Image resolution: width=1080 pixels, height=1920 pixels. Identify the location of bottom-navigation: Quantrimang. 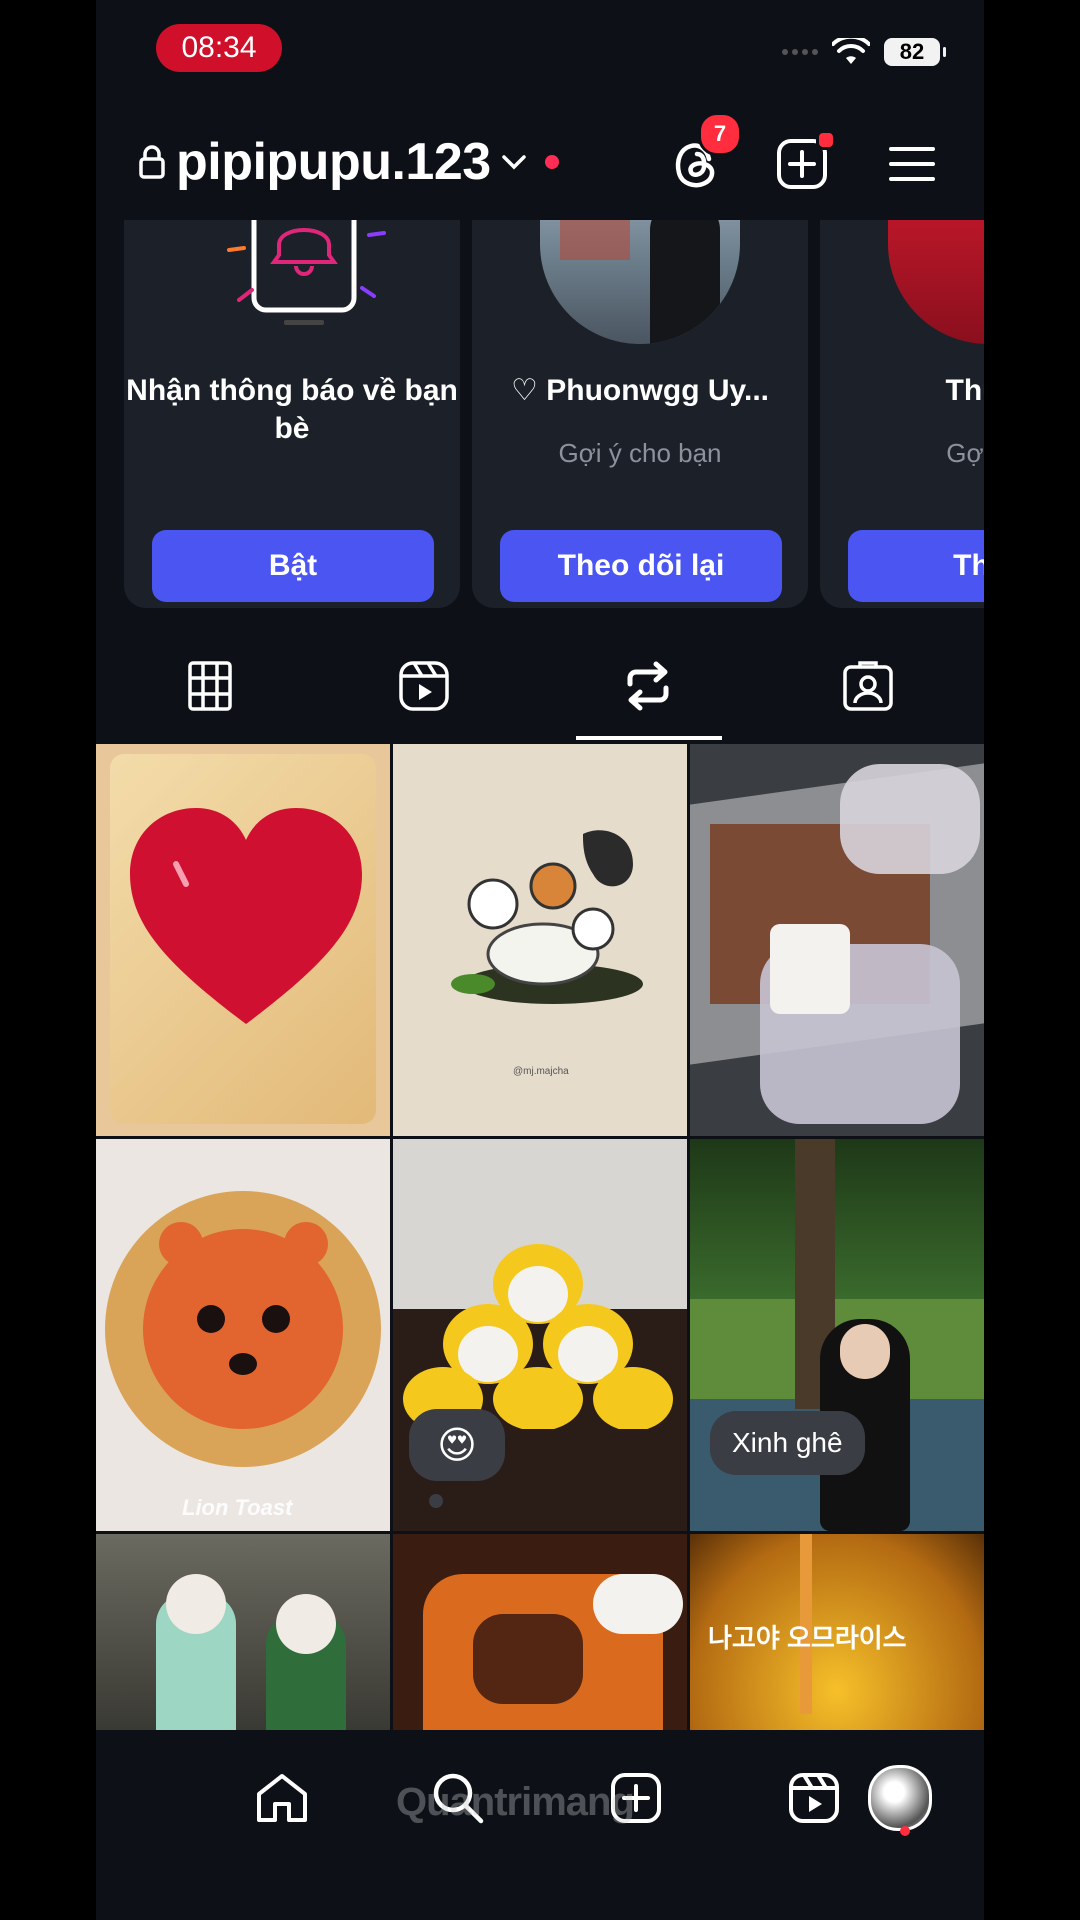
(540, 1825).